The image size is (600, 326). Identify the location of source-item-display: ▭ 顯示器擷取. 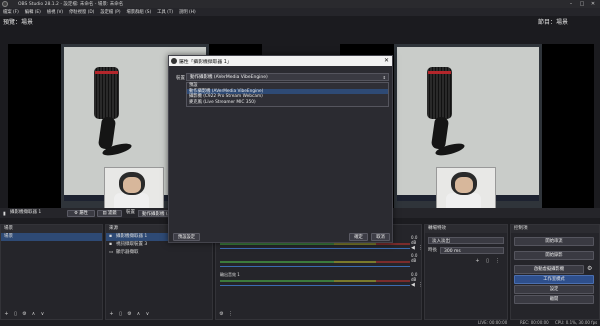
(159, 253).